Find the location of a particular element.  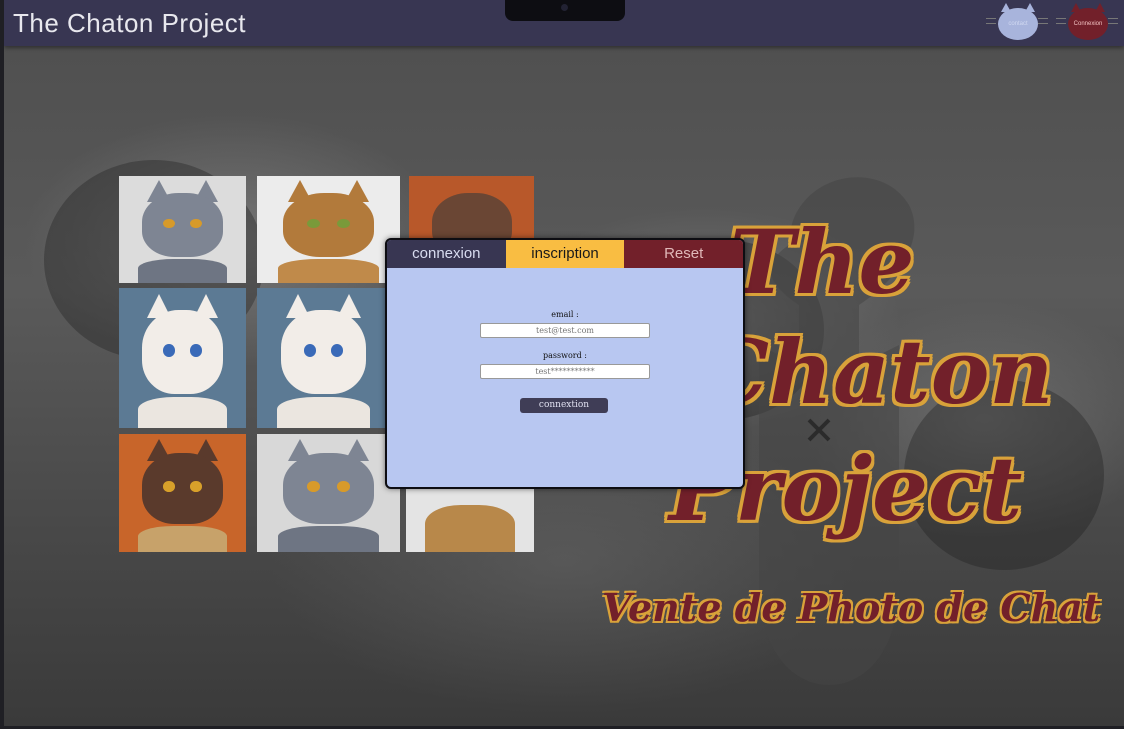

password-field is located at coordinates (565, 371).